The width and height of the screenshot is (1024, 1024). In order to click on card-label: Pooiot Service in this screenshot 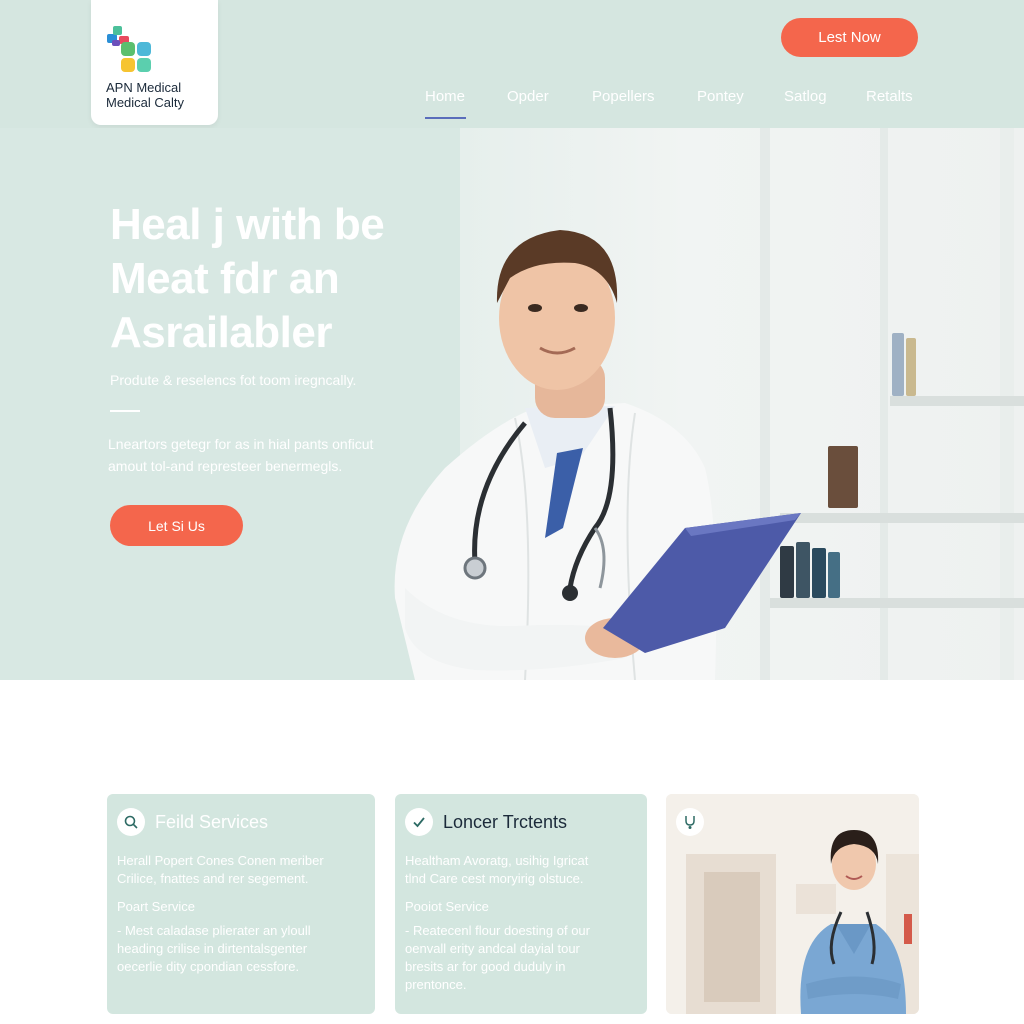, I will do `click(447, 906)`.